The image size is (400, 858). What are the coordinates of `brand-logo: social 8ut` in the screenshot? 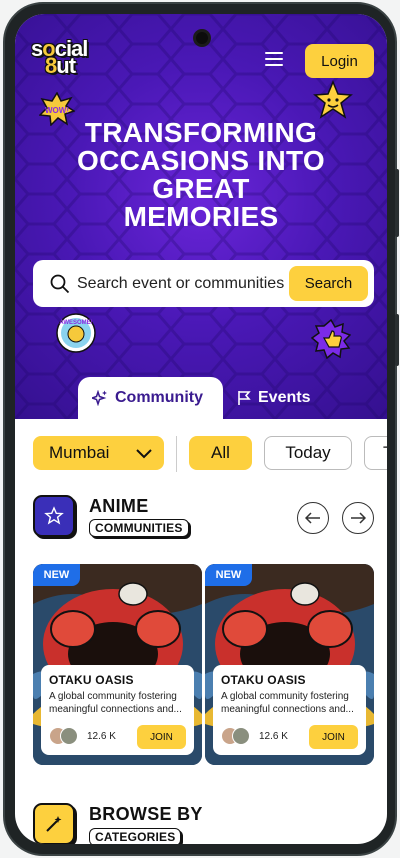 It's located at (59, 57).